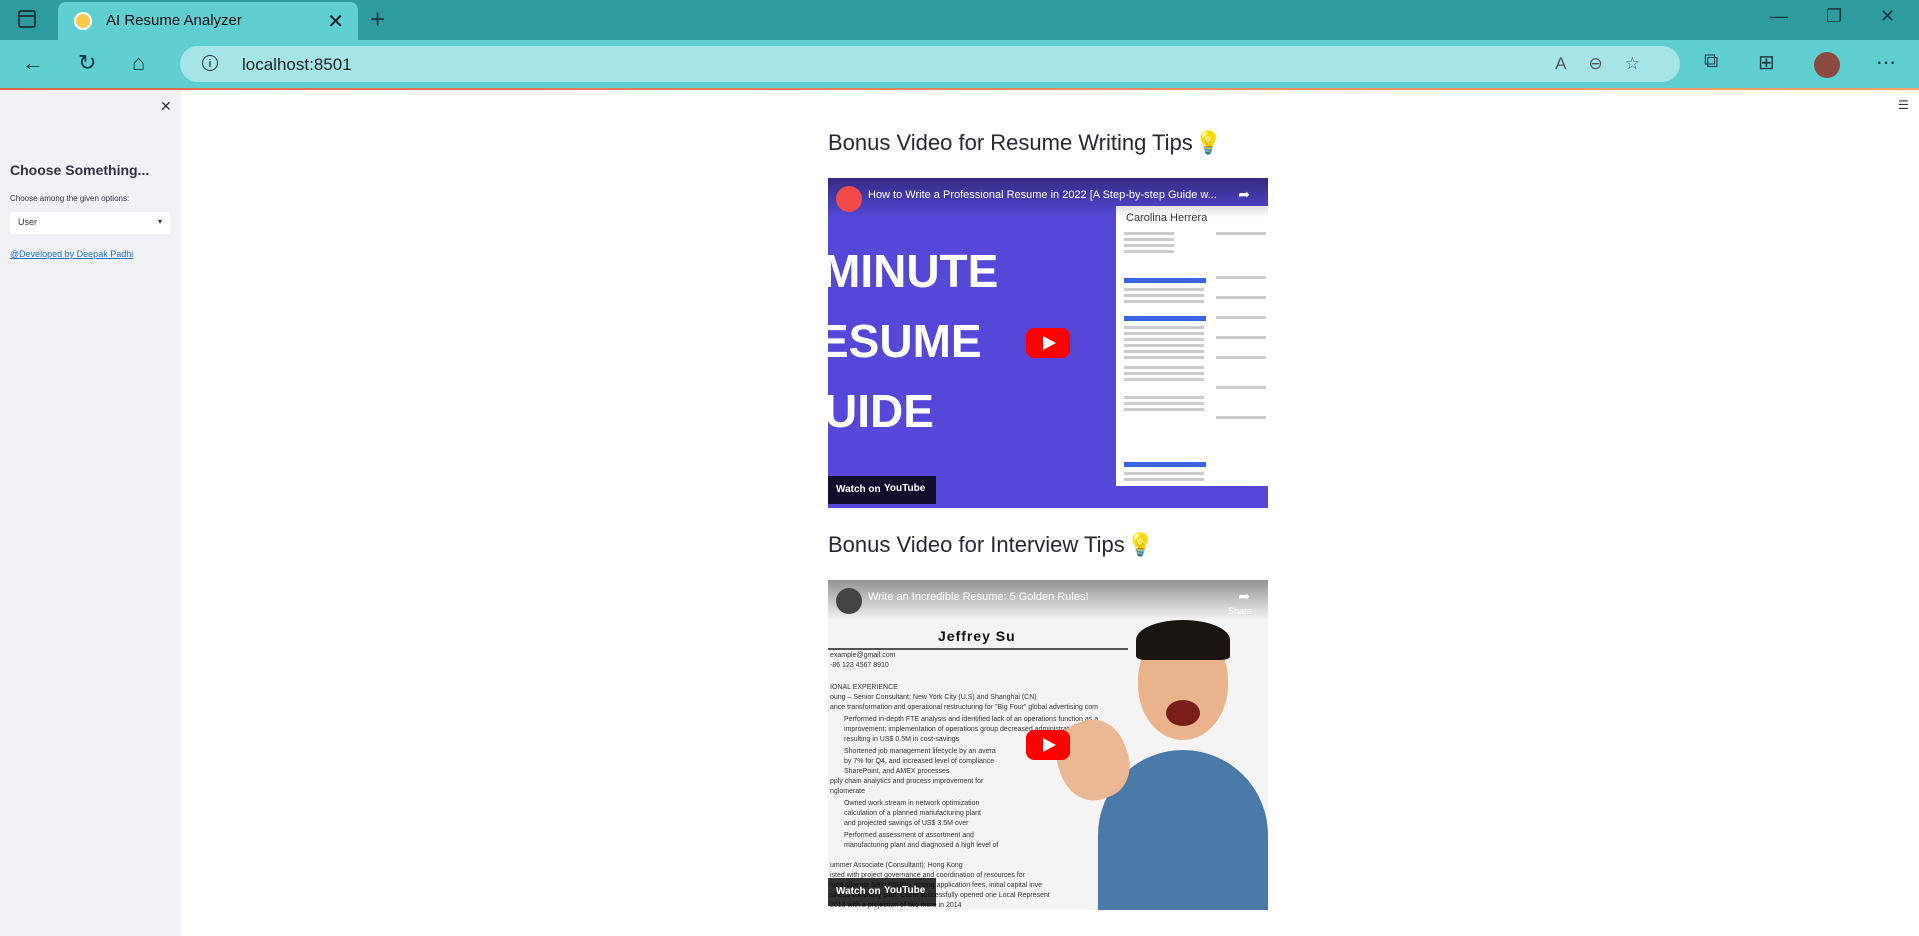 This screenshot has height=936, width=1919. I want to click on home-icon: ⌂, so click(138, 63).